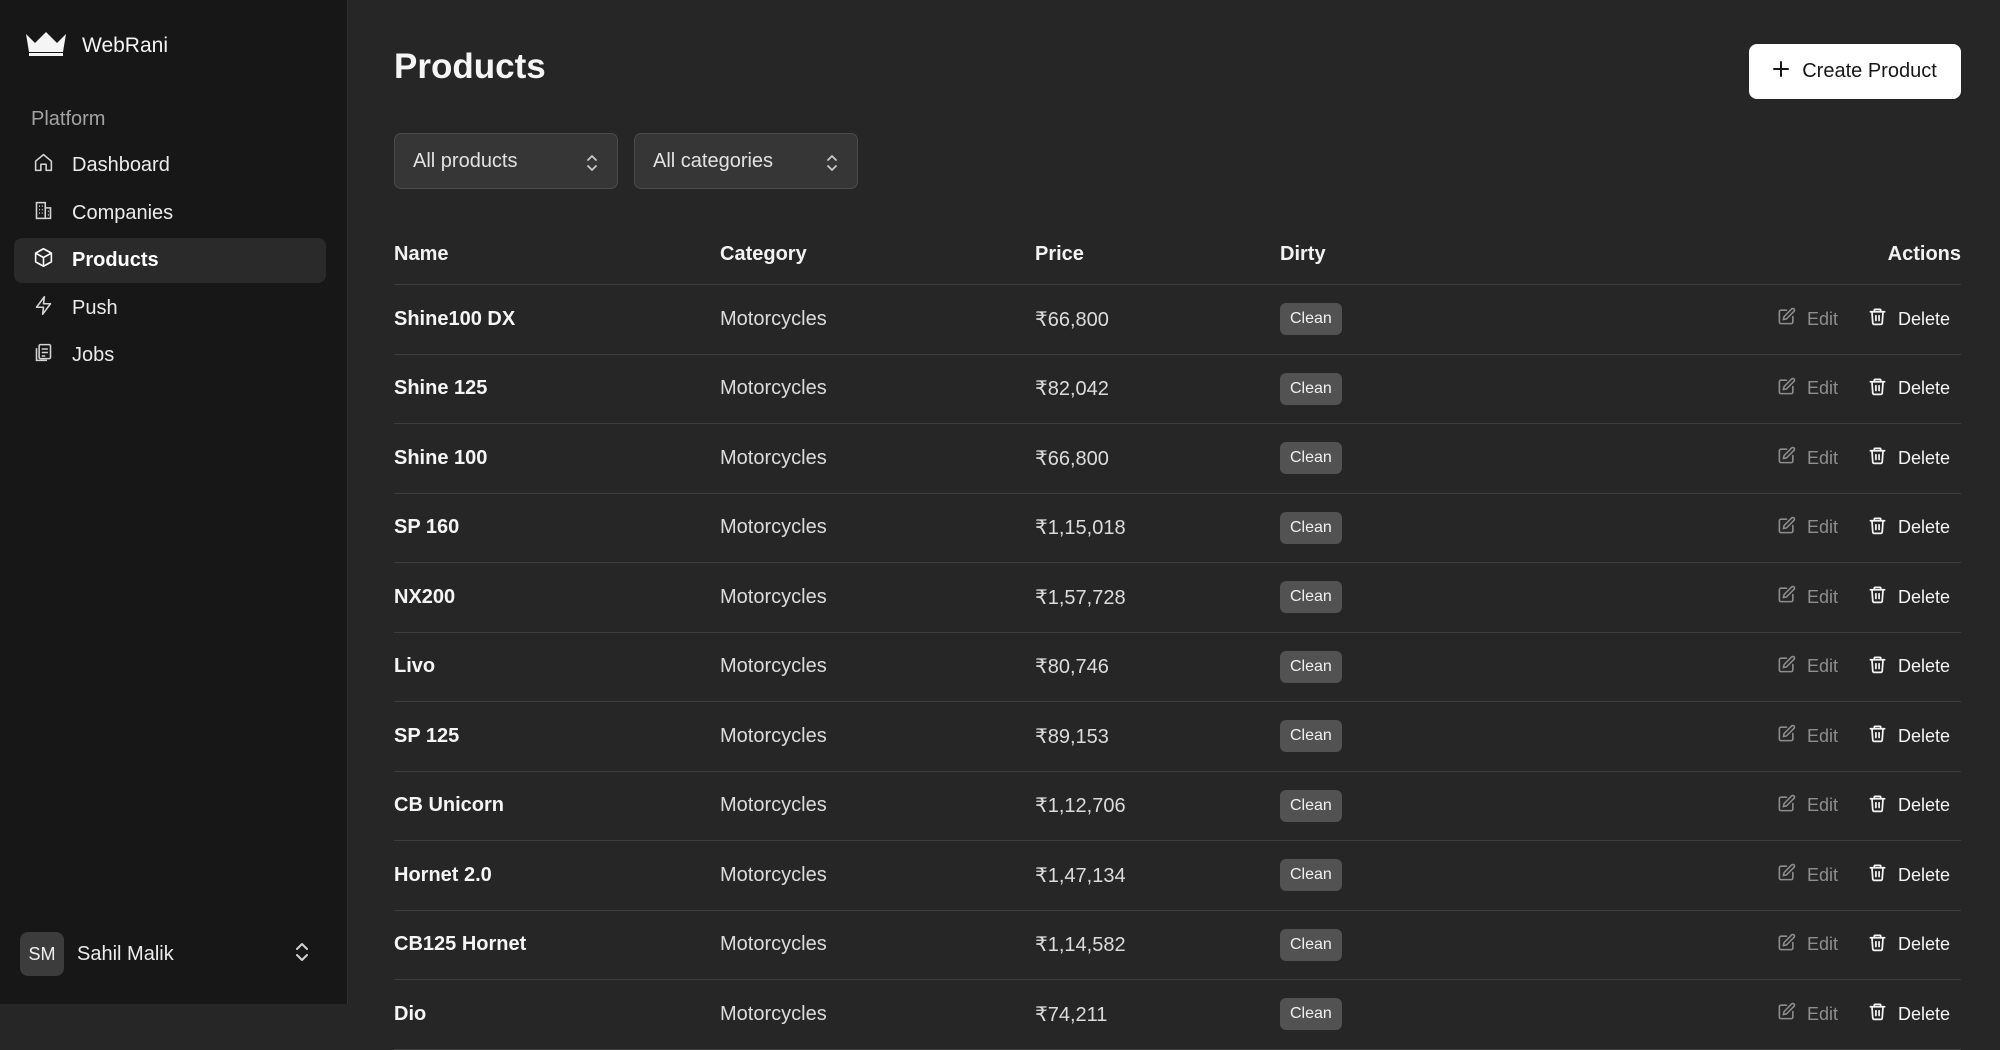 This screenshot has height=1050, width=2000. I want to click on product-name: SP 160, so click(427, 527).